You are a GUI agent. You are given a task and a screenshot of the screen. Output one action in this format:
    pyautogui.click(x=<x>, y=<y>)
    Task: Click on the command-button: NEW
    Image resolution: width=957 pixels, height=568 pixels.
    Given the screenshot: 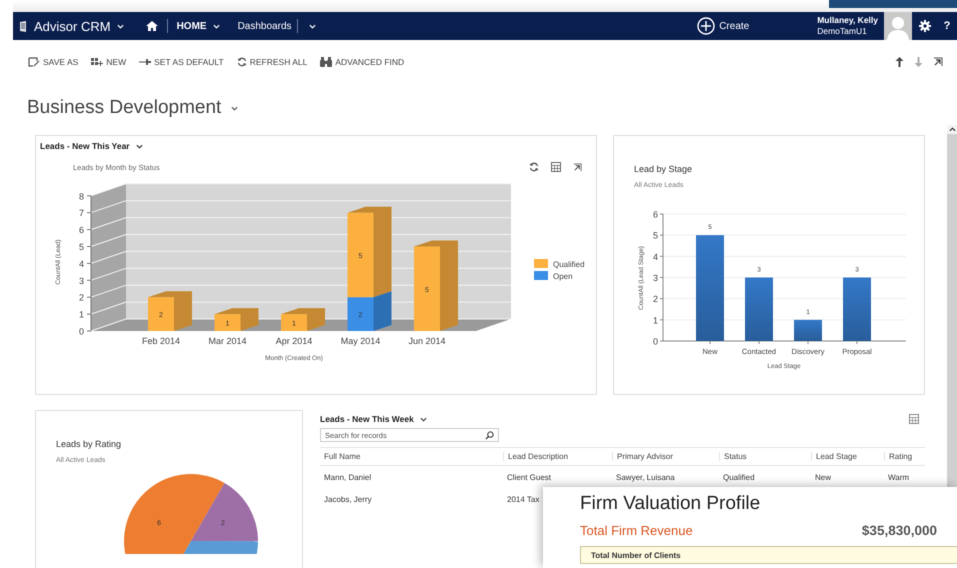 What is the action you would take?
    pyautogui.click(x=108, y=62)
    